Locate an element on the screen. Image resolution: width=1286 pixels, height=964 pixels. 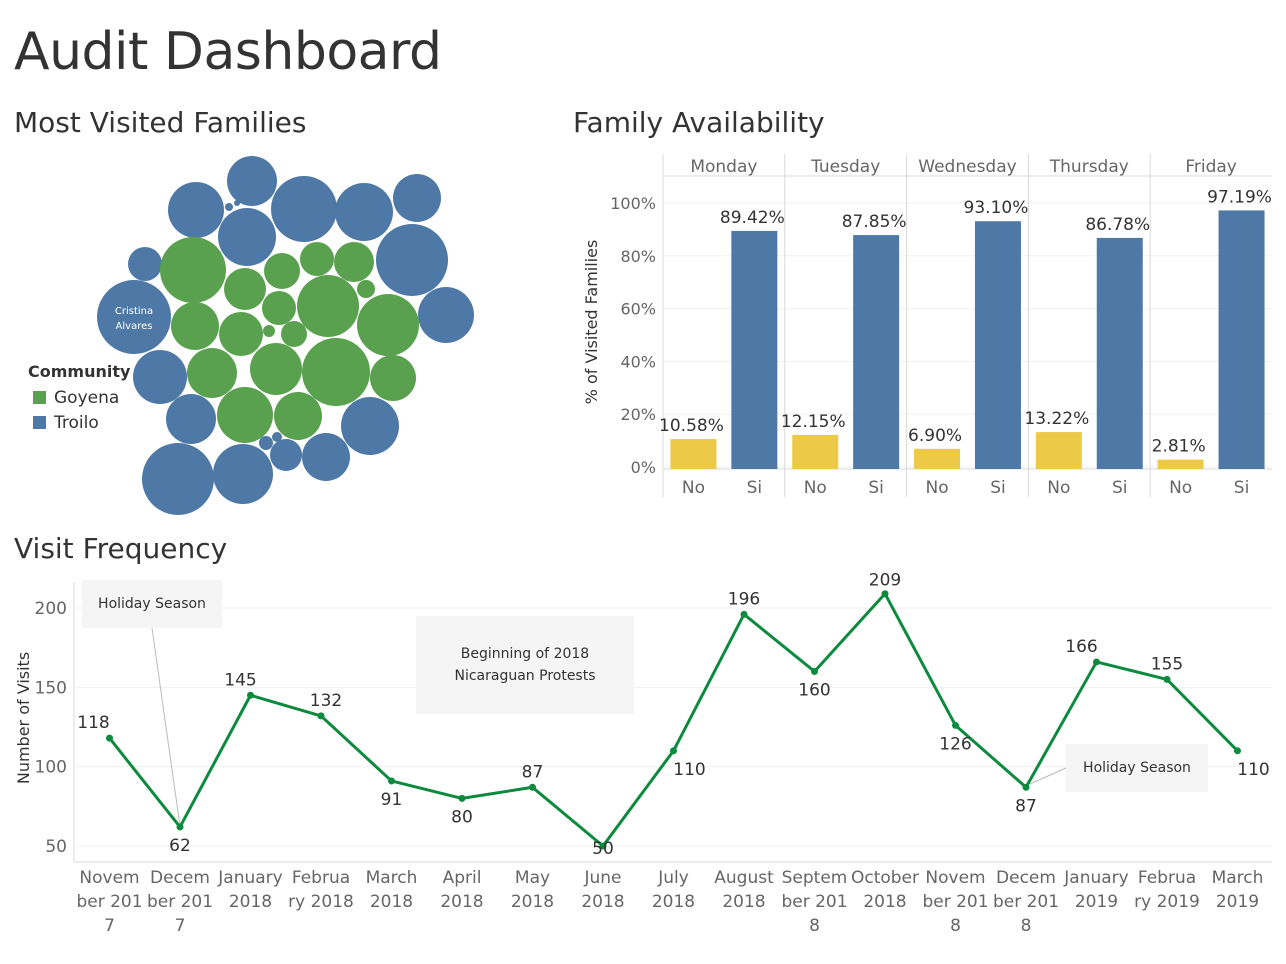
frequency-x-tick-label: Novem ber 201 8 is located at coordinates (956, 902).